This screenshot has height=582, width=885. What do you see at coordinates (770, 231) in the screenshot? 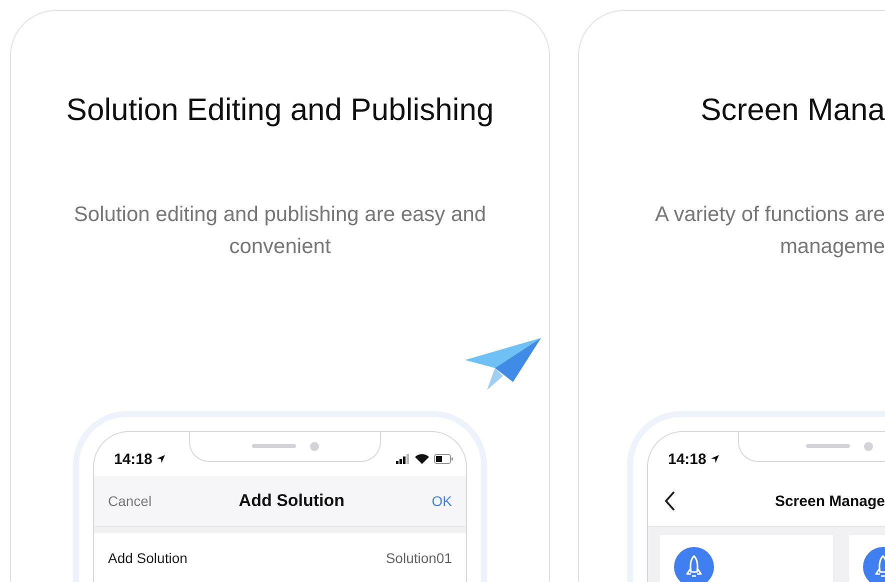
I see `panel-subtitle: A variety of functions are manageme` at bounding box center [770, 231].